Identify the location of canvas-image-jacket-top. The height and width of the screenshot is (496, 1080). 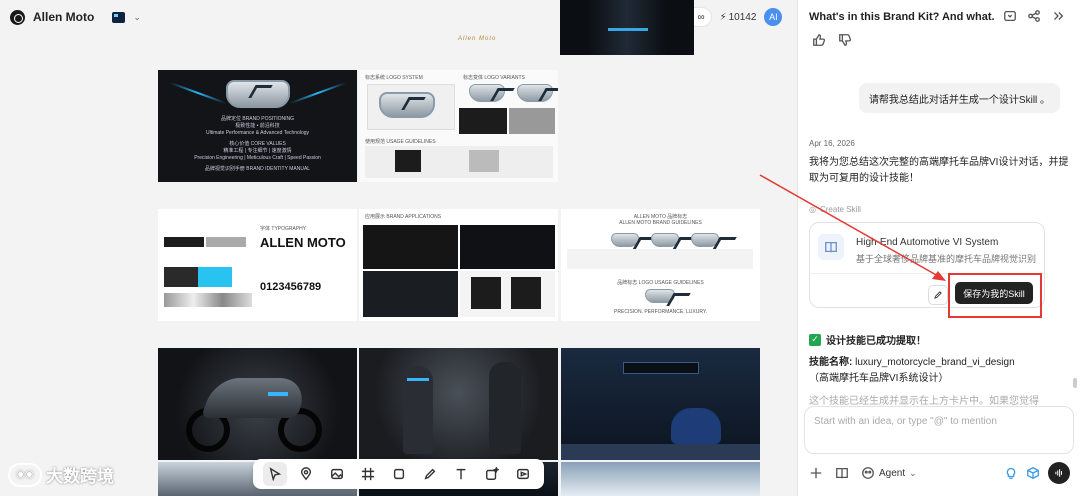
(627, 27).